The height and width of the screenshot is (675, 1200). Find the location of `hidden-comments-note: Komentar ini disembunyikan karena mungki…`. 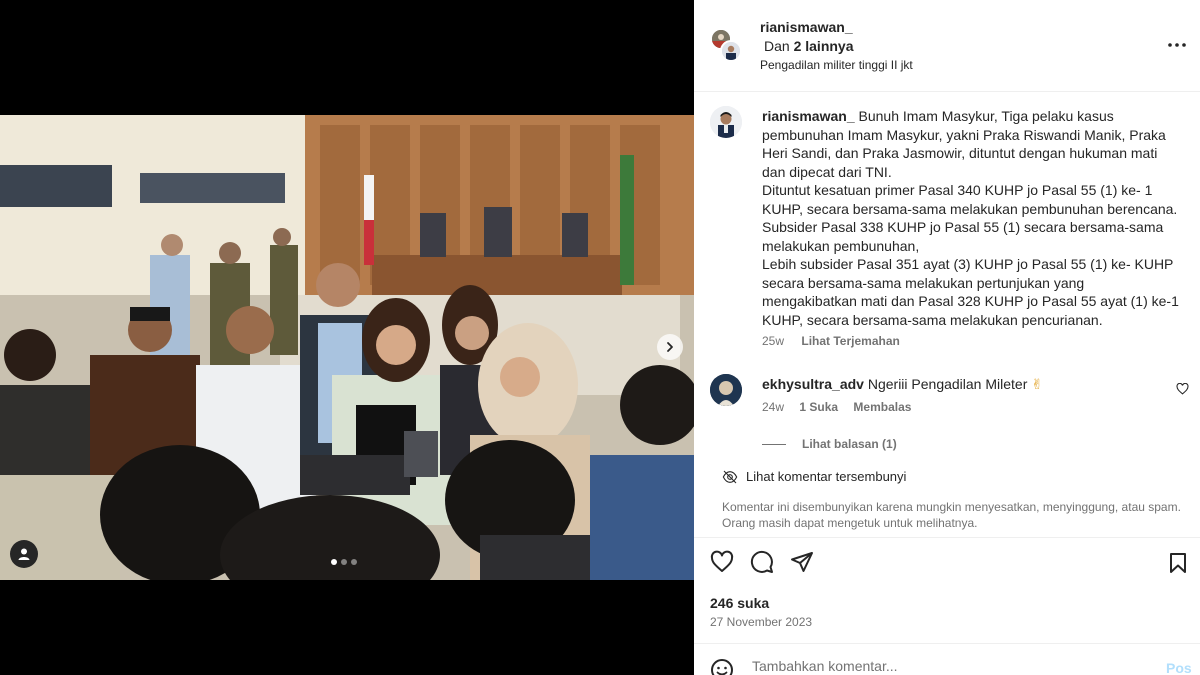

hidden-comments-note: Komentar ini disembunyikan karena mungki… is located at coordinates (951, 515).